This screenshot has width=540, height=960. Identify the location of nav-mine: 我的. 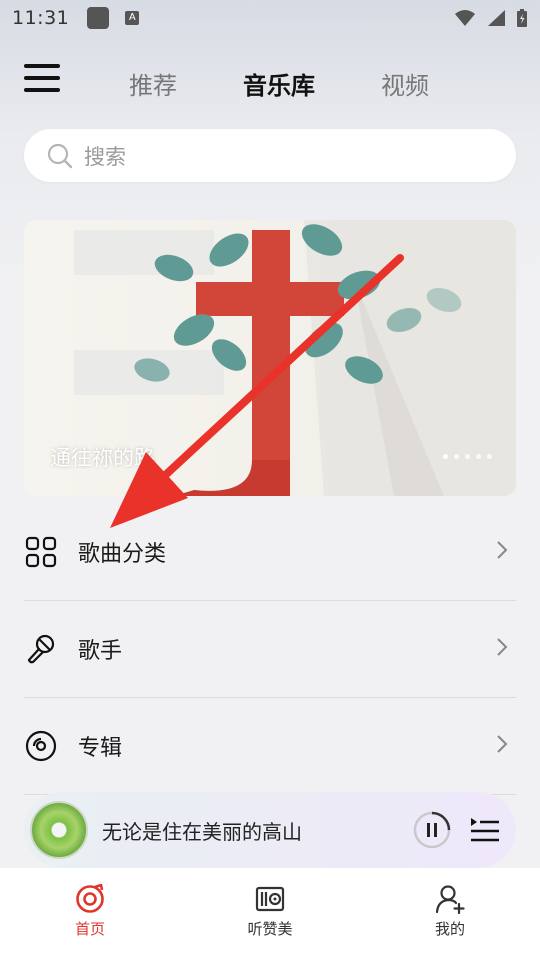
(450, 914).